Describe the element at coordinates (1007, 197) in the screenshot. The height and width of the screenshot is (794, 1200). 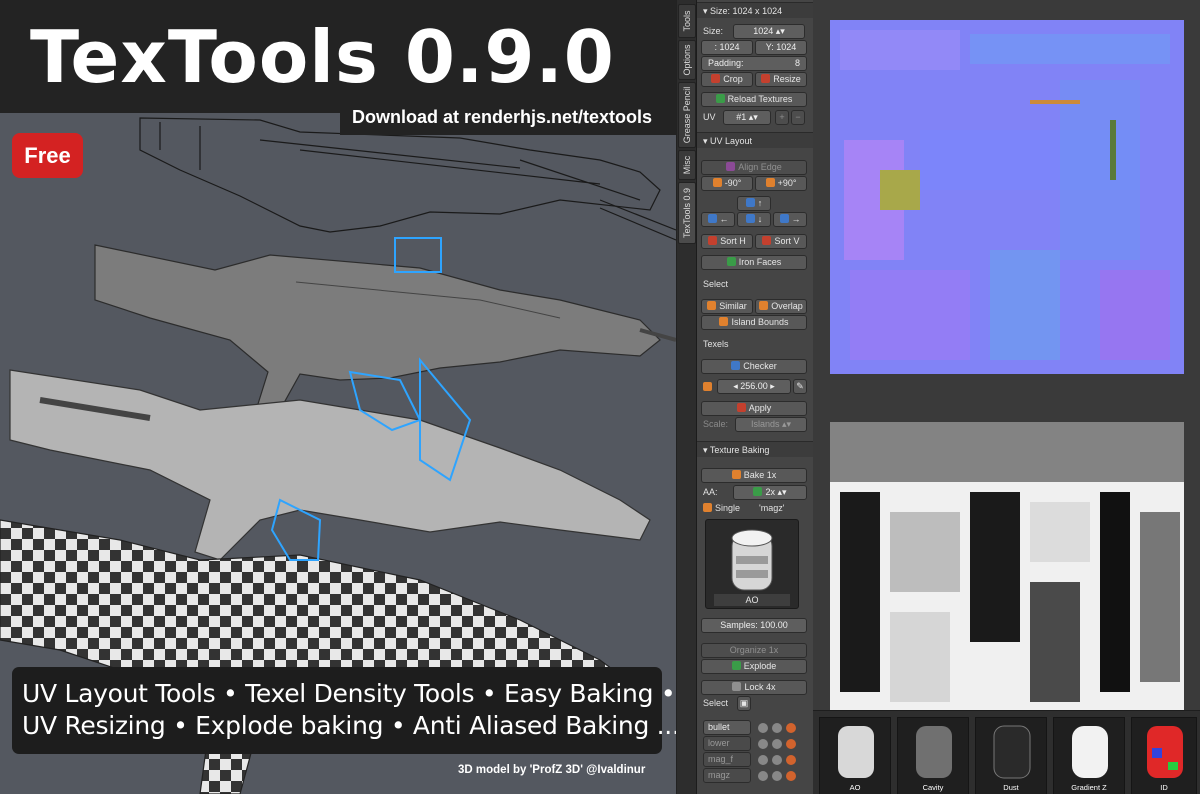
I see `normal-map-islands` at that location.